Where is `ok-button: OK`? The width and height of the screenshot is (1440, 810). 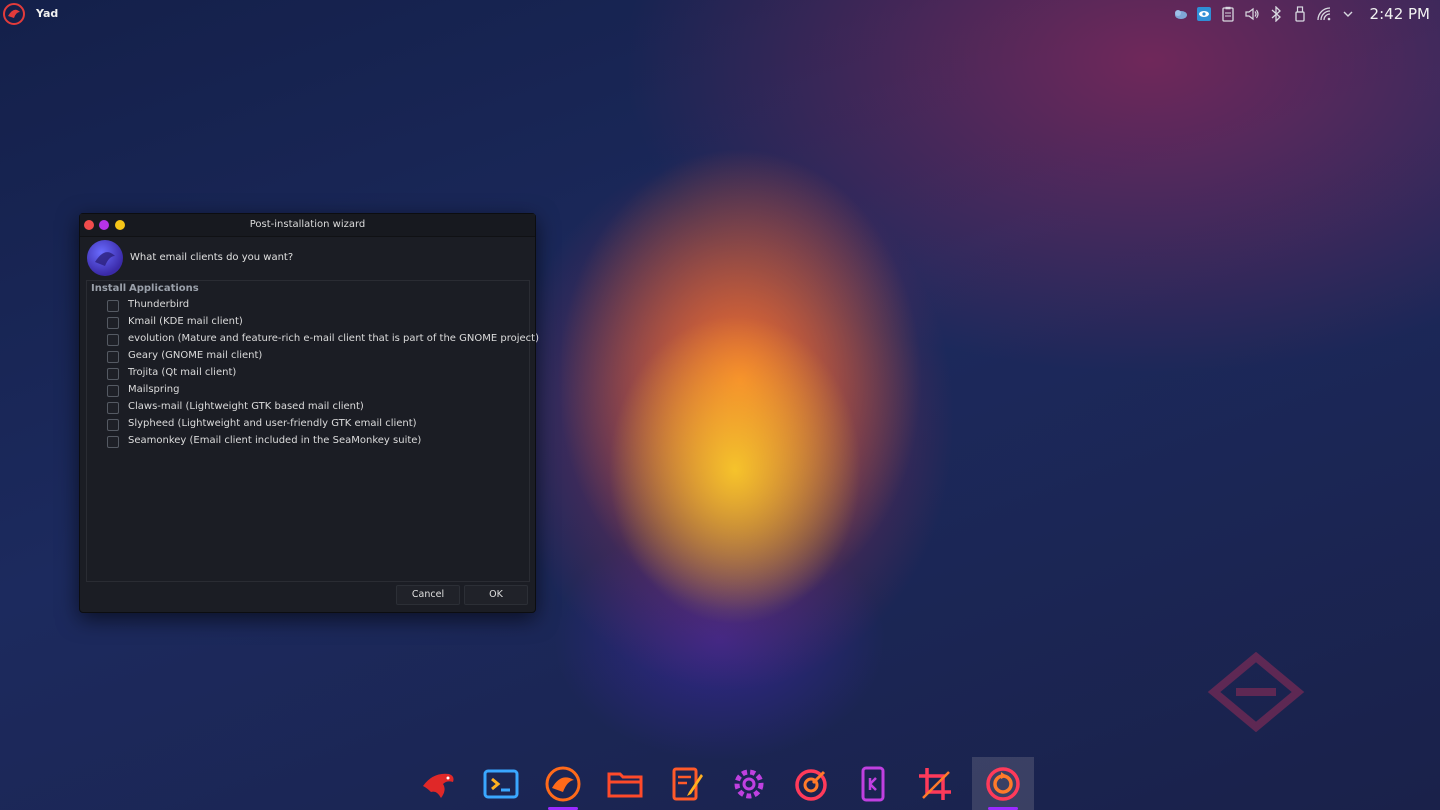
ok-button: OK is located at coordinates (496, 595).